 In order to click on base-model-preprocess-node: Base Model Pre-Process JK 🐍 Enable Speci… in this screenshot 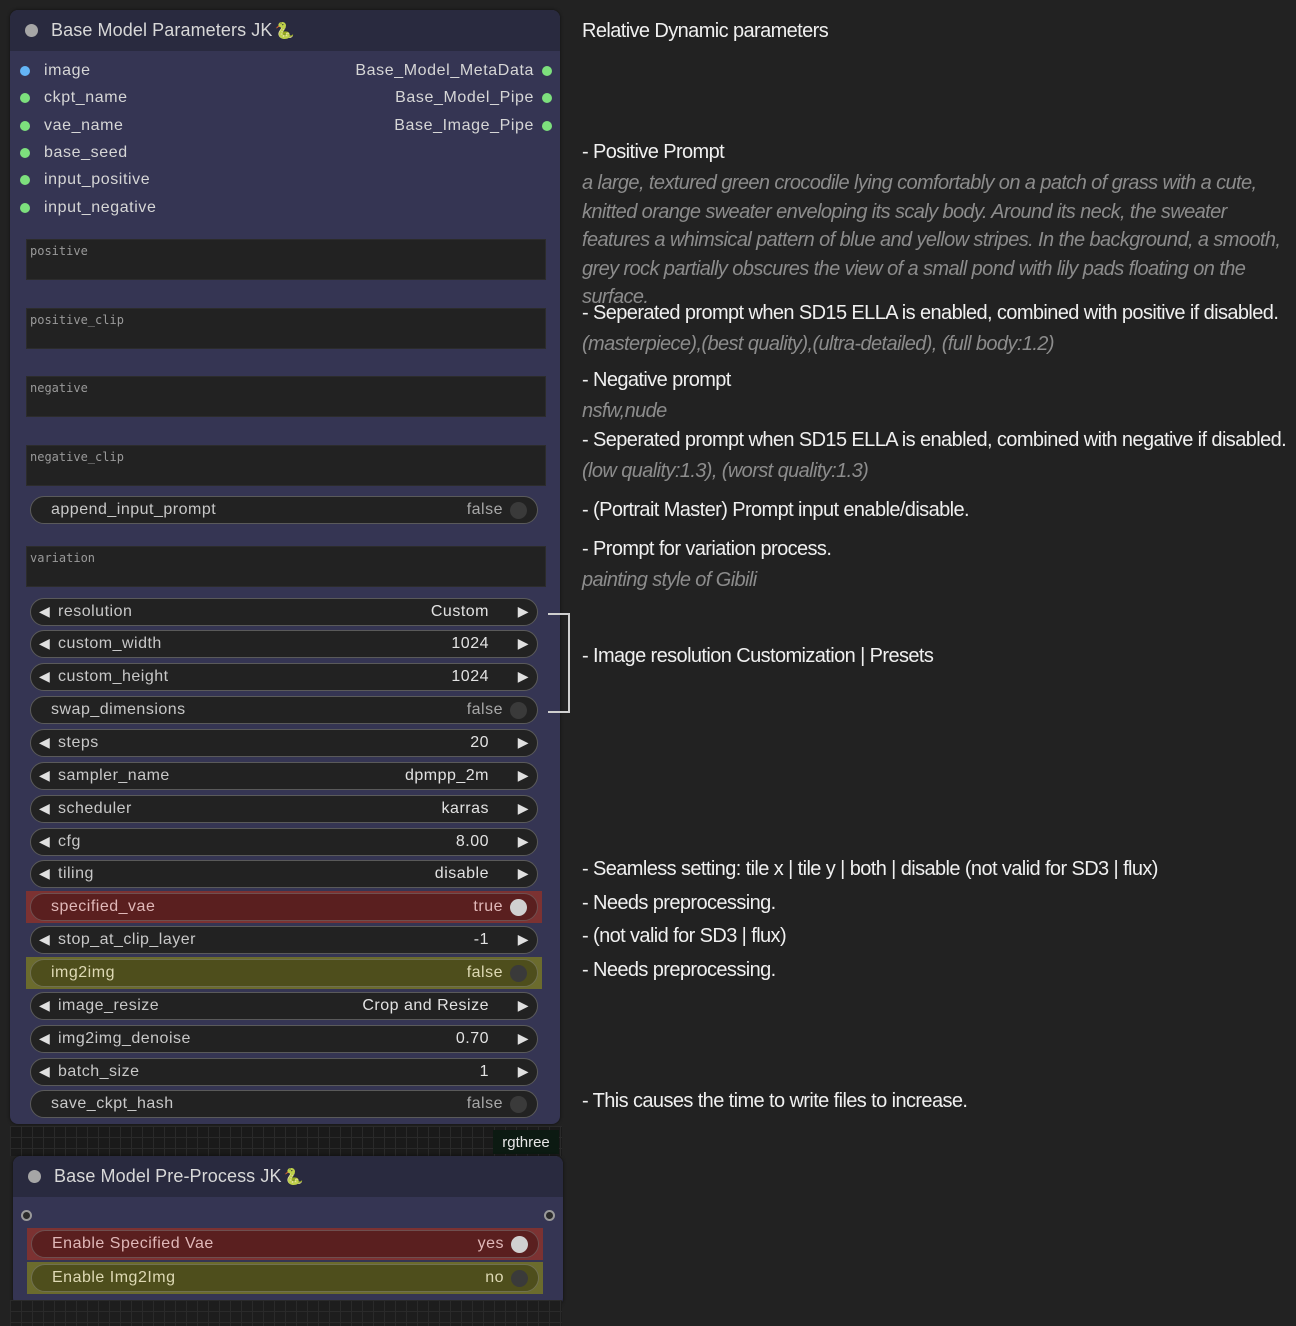, I will do `click(288, 1231)`.